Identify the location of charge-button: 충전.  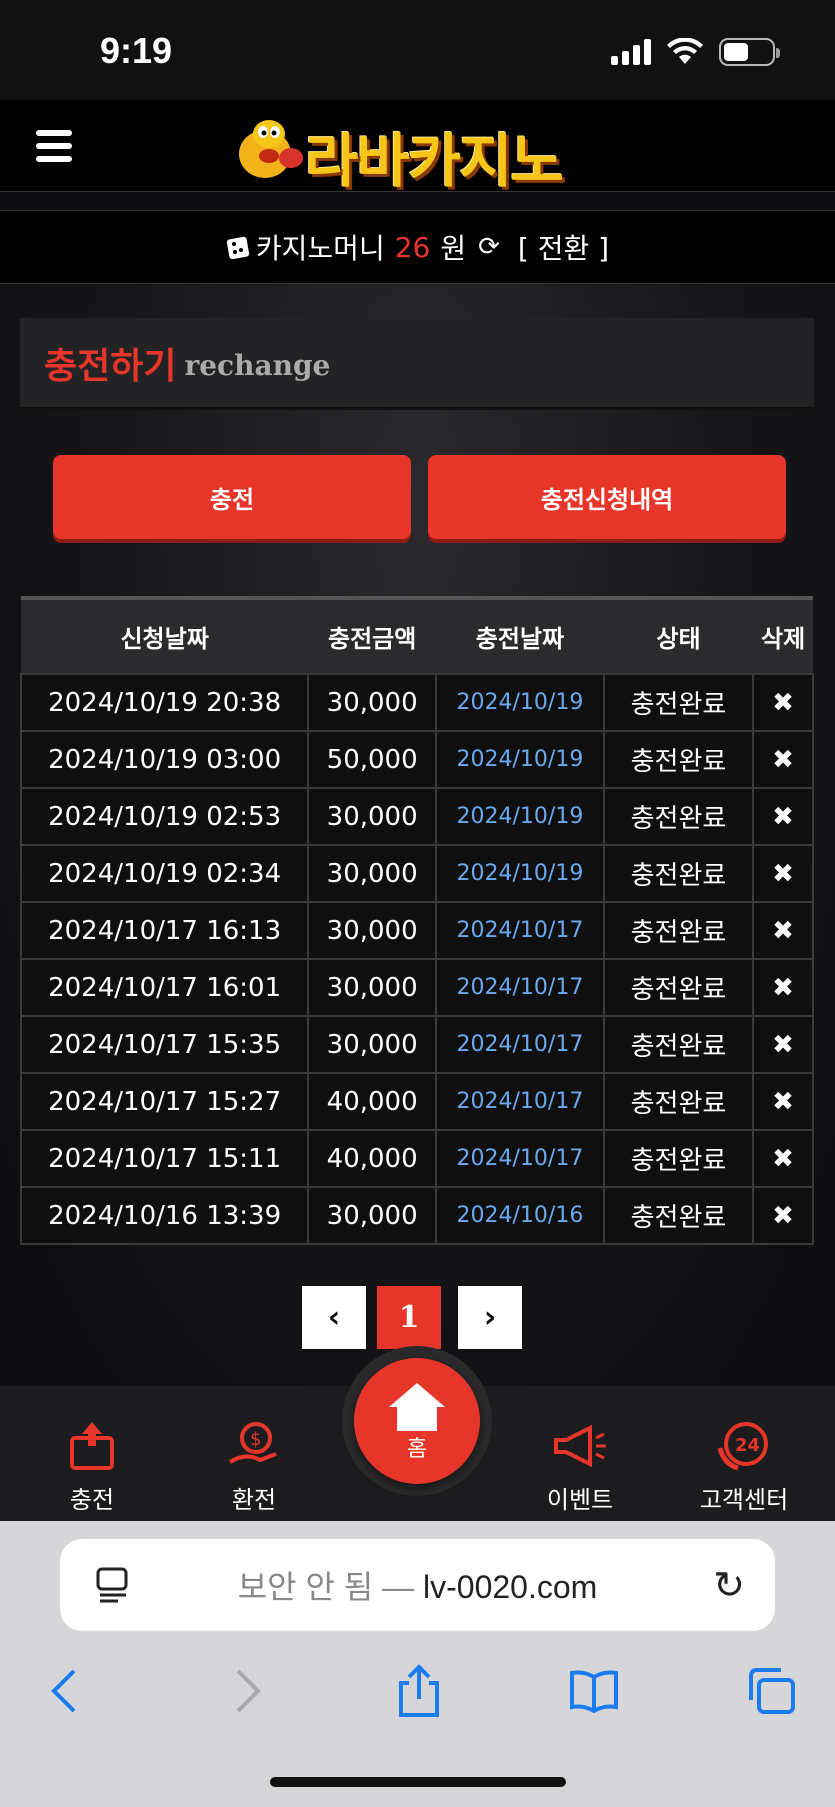
(232, 497).